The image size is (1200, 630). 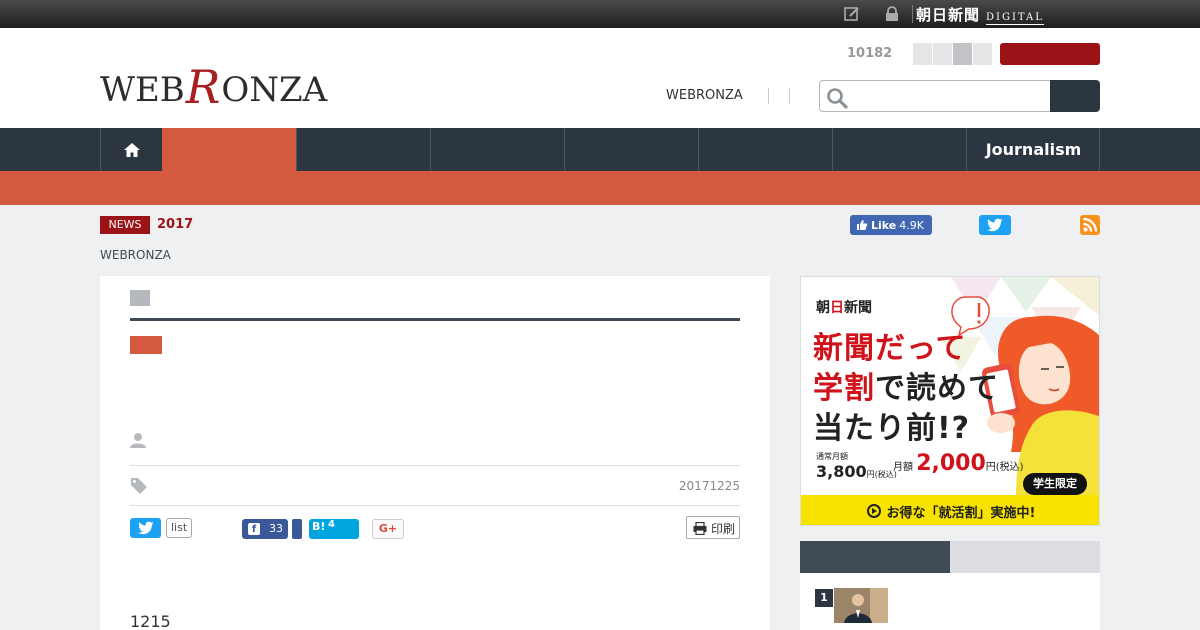 I want to click on twitter-share-button, so click(x=145, y=528).